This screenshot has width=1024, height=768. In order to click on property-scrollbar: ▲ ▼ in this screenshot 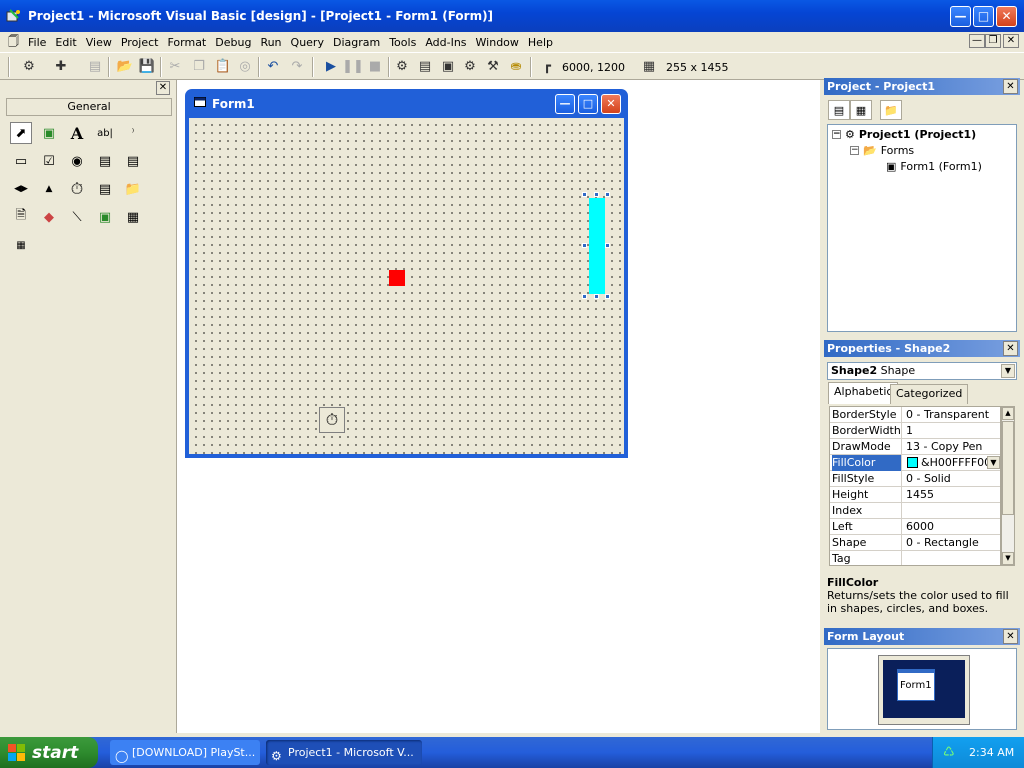, I will do `click(1008, 486)`.